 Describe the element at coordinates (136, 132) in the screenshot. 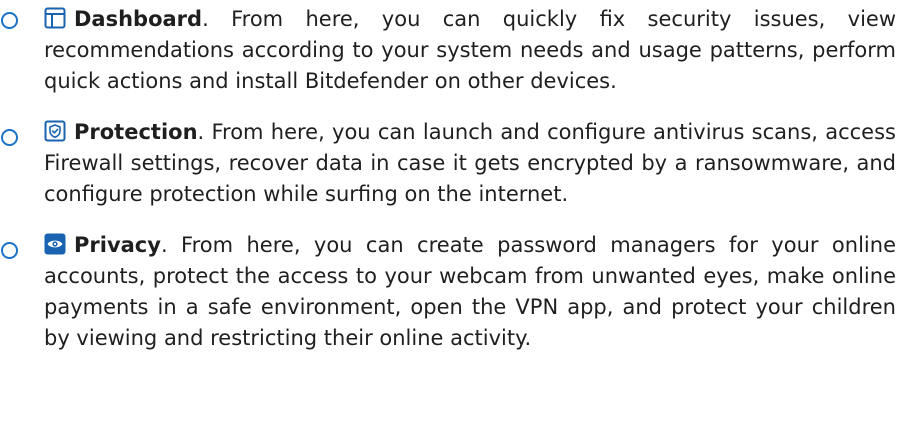

I see `term-protection: Protection` at that location.